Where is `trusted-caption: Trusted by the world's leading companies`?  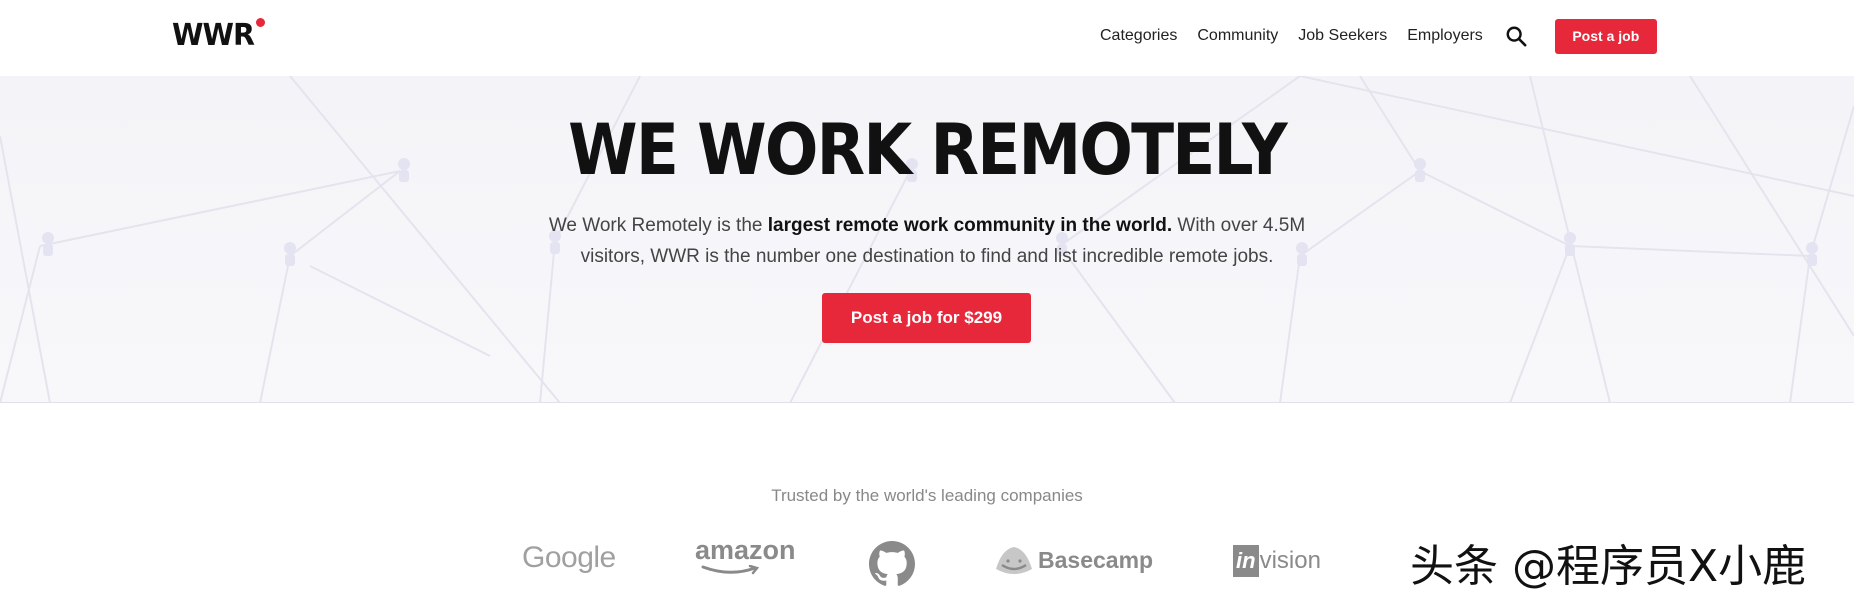
trusted-caption: Trusted by the world's leading companies is located at coordinates (927, 495).